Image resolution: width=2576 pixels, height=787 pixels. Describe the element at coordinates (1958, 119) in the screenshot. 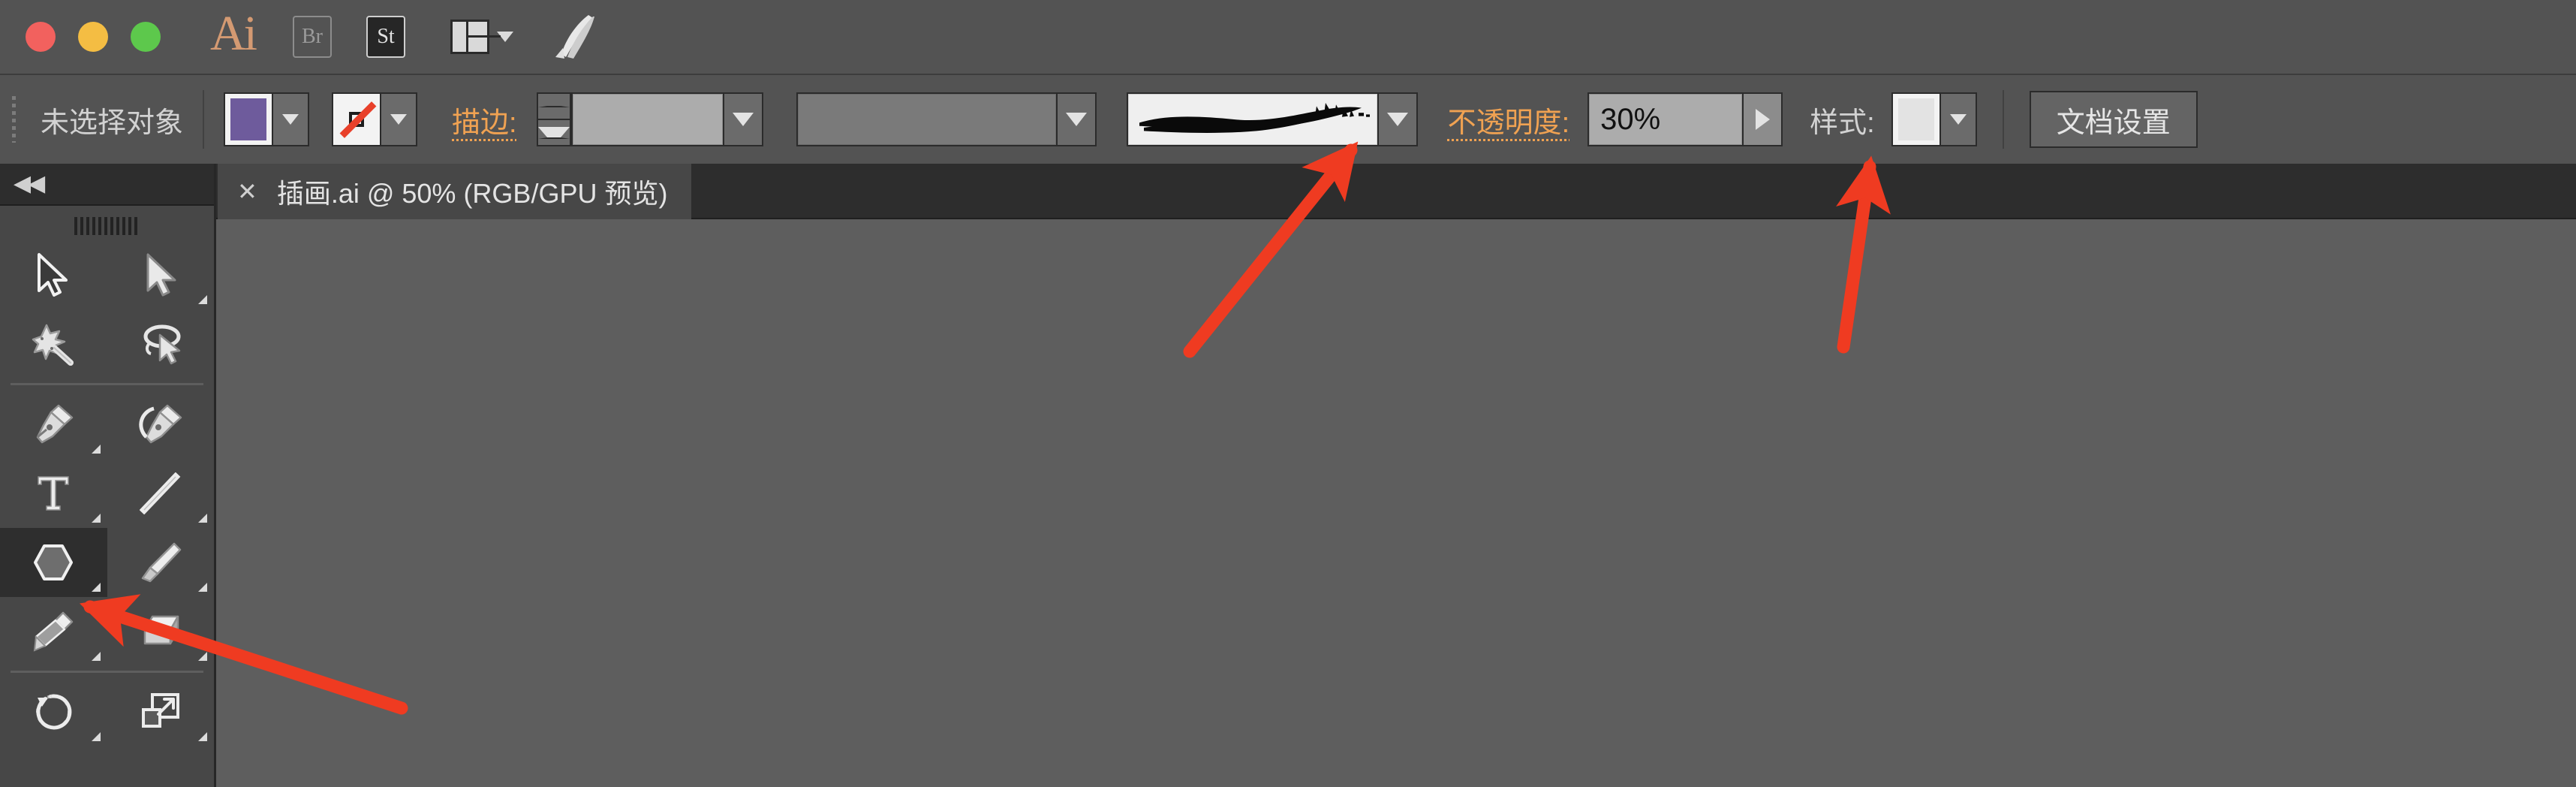

I see `graphic-style-dropdown-button` at that location.